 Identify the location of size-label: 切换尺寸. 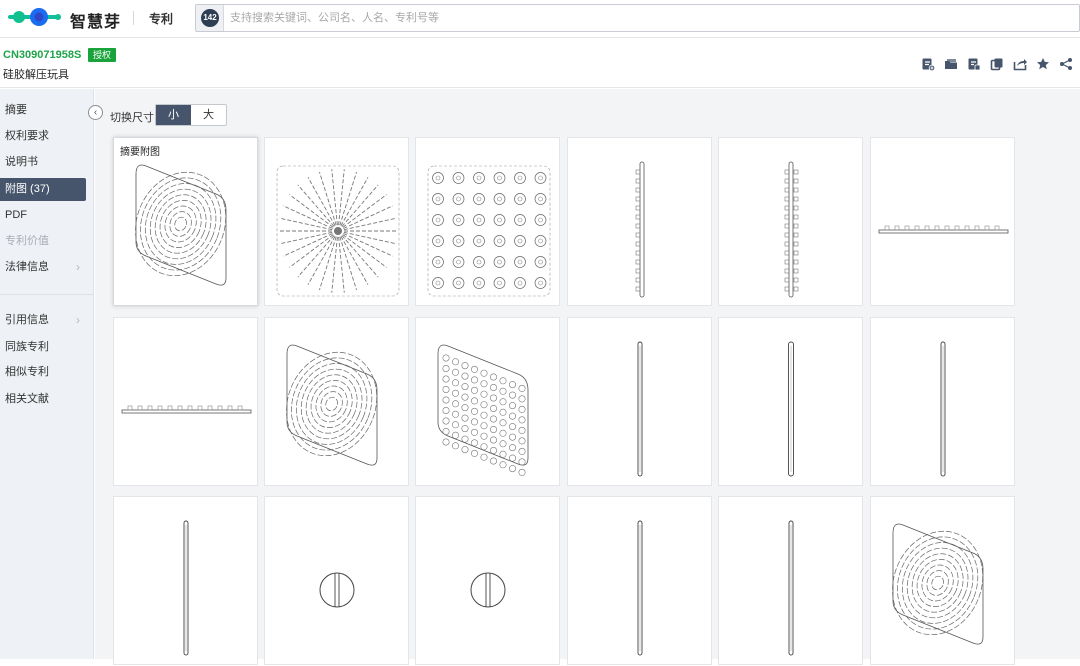
(132, 118).